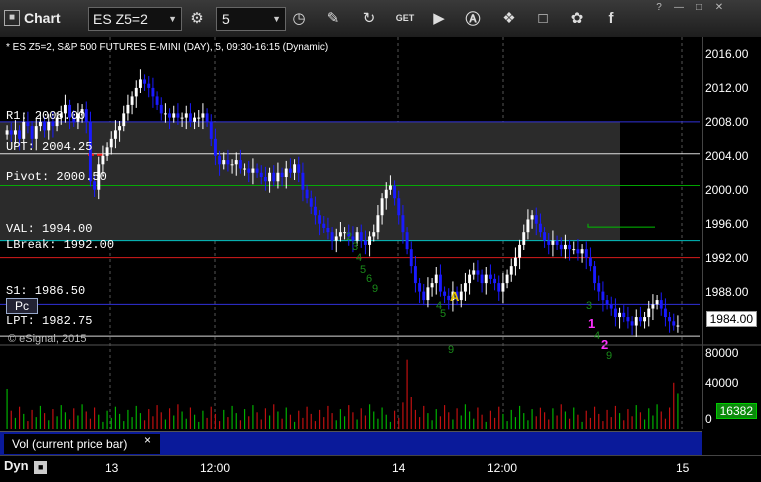 This screenshot has width=761, height=482. I want to click on volume-label-tab: Vol (current price bar), so click(82, 444).